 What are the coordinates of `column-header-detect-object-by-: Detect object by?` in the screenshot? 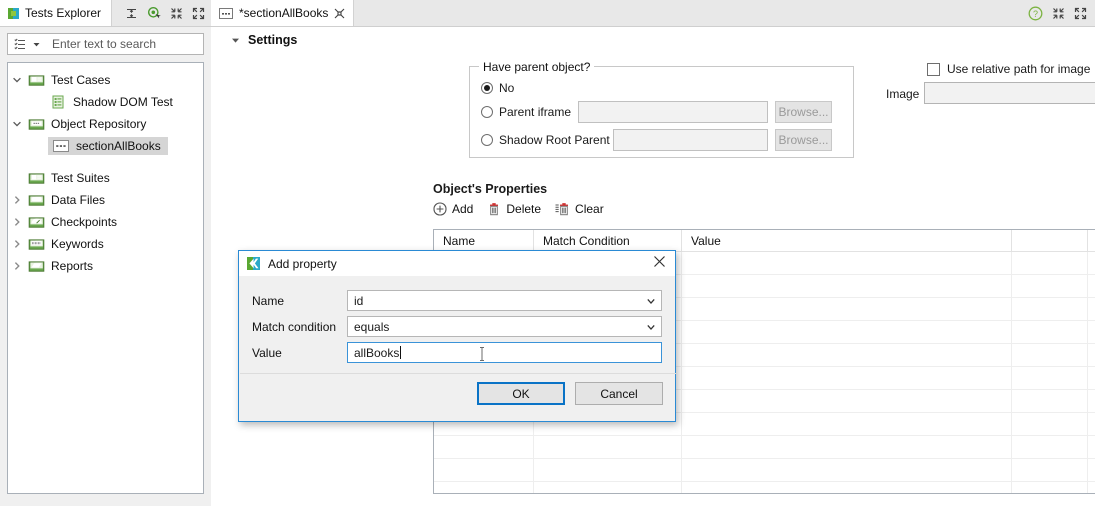 It's located at (1091, 240).